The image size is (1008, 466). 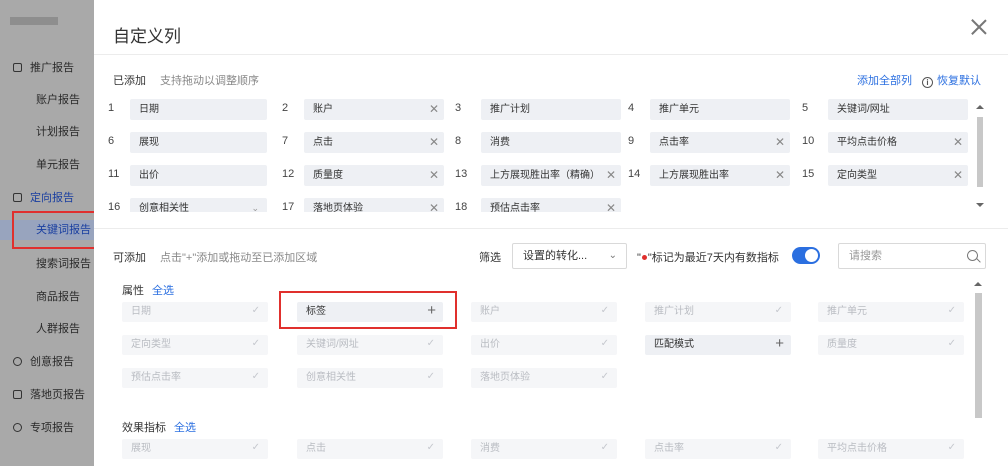 I want to click on added-column-item: 7 点击 ✕, so click(x=367, y=142).